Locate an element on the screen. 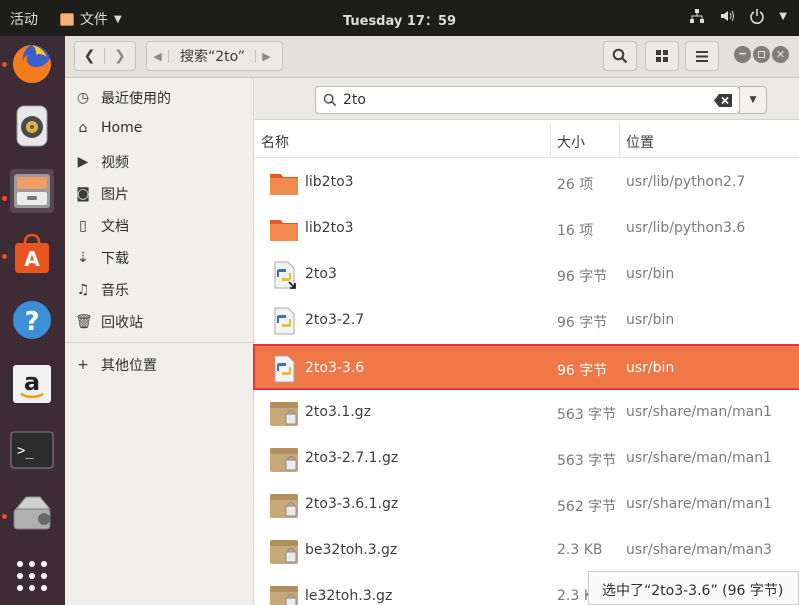  home-icon: ⌂ is located at coordinates (83, 128).